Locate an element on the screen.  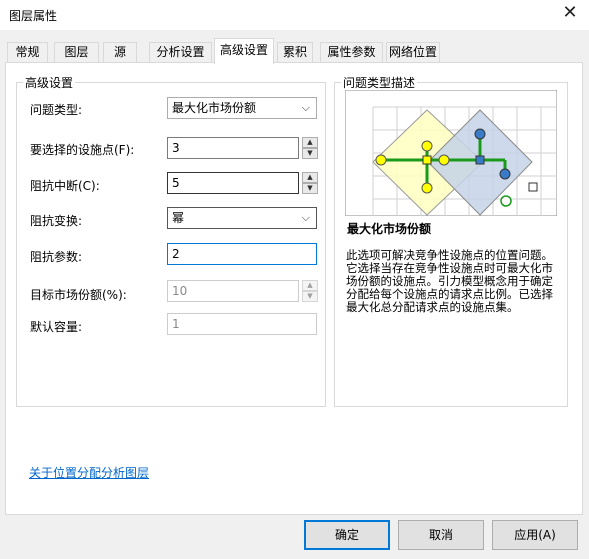
tab-advanced-settings: 高级设置 is located at coordinates (244, 51).